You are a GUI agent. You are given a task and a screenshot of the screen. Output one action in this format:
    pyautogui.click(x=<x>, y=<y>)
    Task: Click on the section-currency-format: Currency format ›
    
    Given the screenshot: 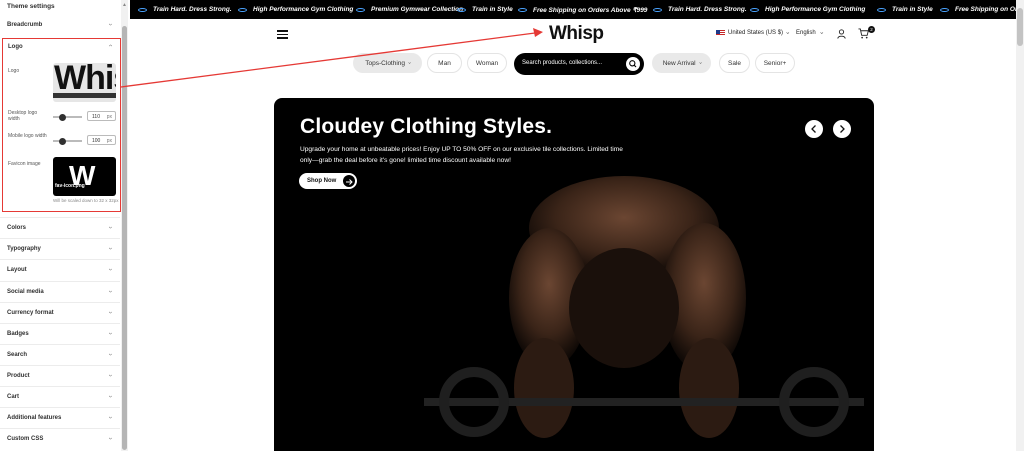 What is the action you would take?
    pyautogui.click(x=60, y=312)
    